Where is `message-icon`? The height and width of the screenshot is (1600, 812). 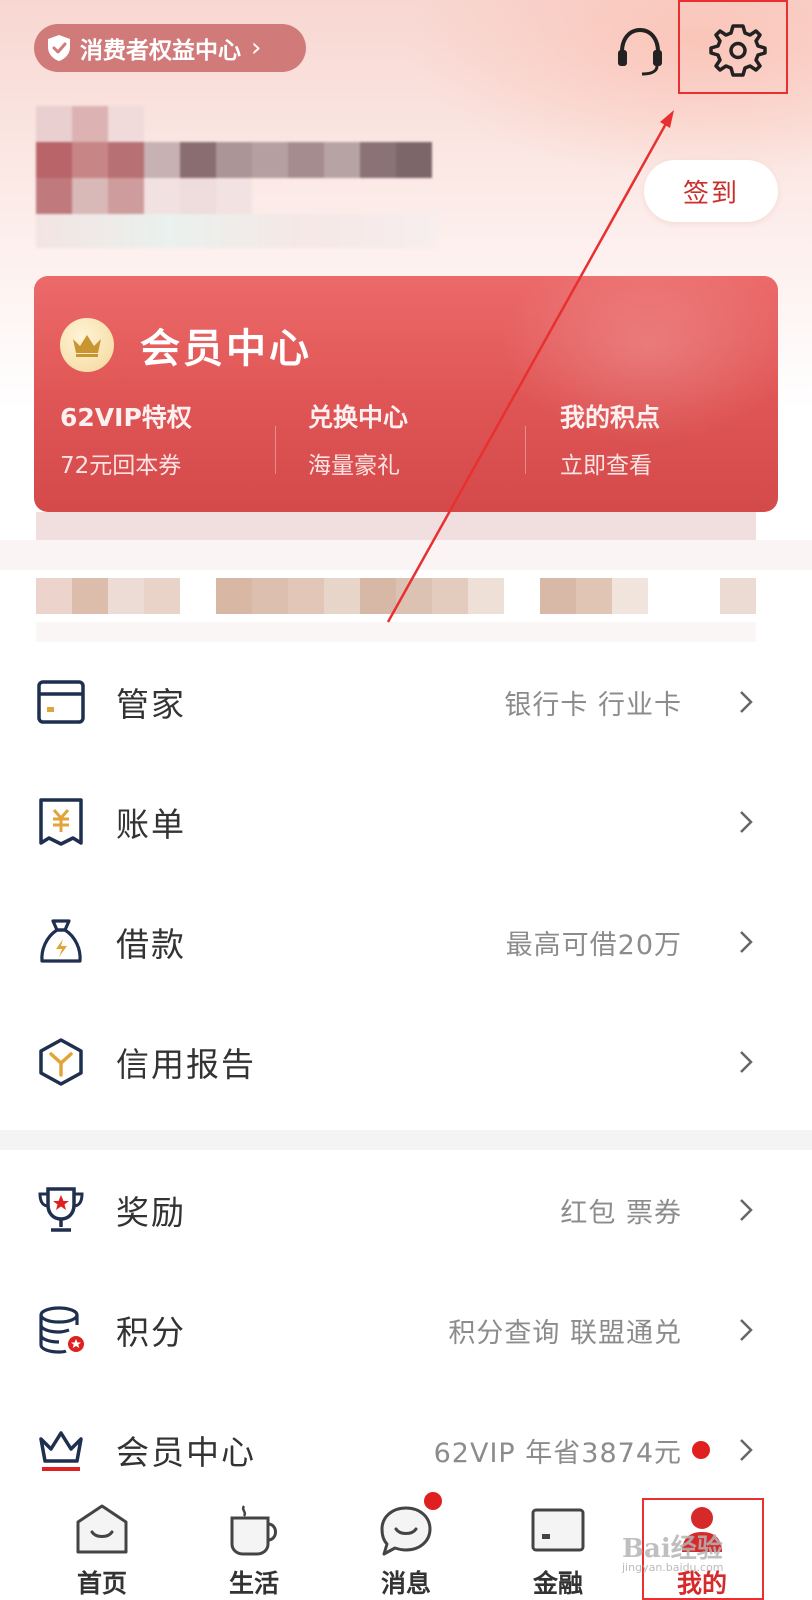
message-icon is located at coordinates (406, 1531).